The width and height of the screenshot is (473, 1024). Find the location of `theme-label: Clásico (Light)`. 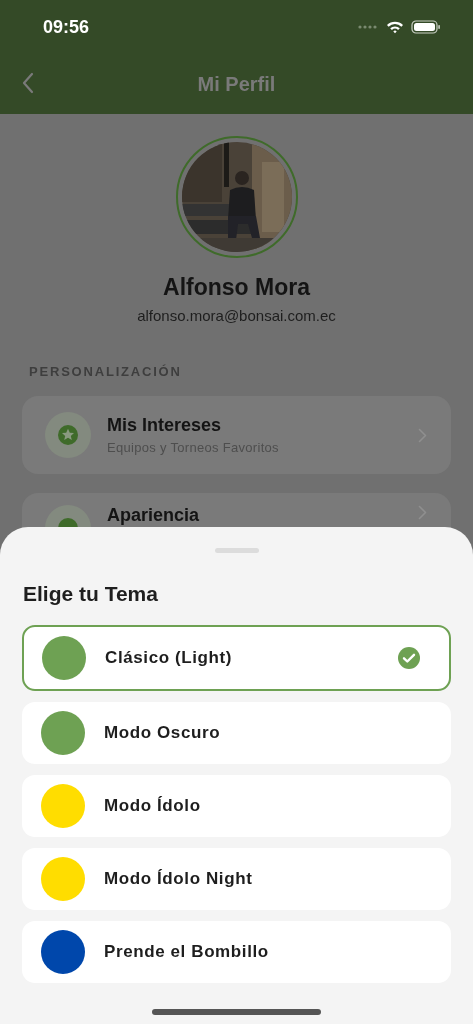

theme-label: Clásico (Light) is located at coordinates (169, 658).